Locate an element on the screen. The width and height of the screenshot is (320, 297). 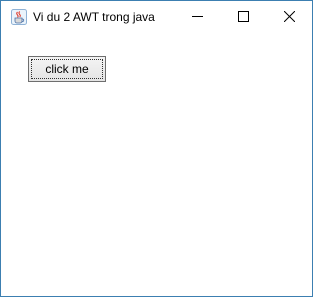
java-cup-icon is located at coordinates (19, 17).